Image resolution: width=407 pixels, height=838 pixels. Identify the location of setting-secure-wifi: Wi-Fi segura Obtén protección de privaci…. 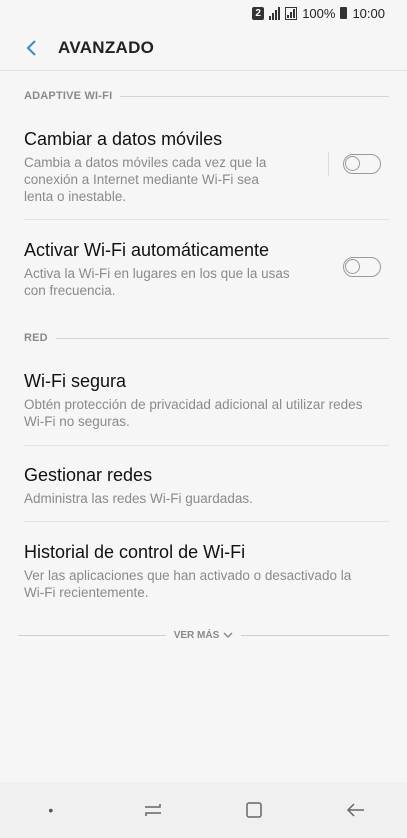
(206, 400).